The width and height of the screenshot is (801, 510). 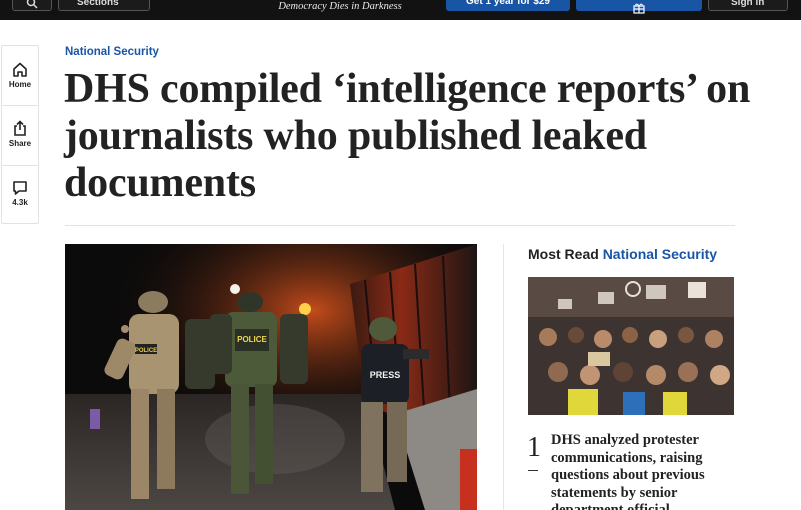 What do you see at coordinates (20, 128) in the screenshot?
I see `share-icon` at bounding box center [20, 128].